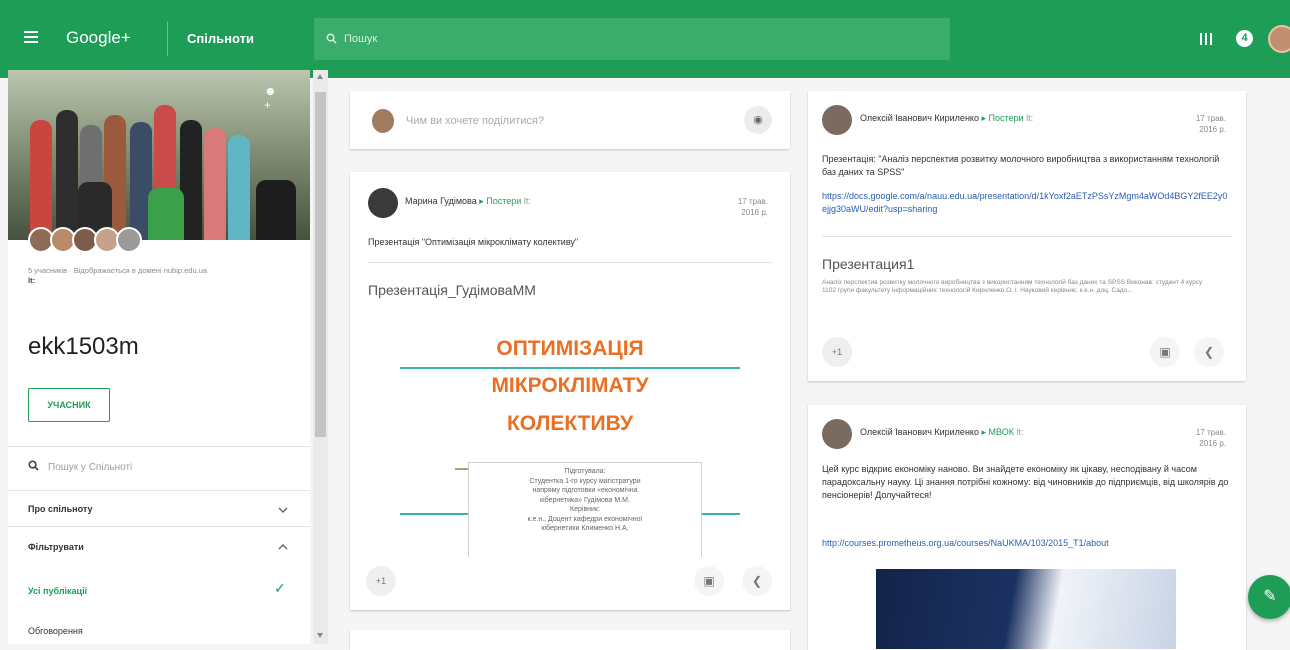  I want to click on slide-box-line: Студентка 1-го курсу магістратури, so click(585, 481).